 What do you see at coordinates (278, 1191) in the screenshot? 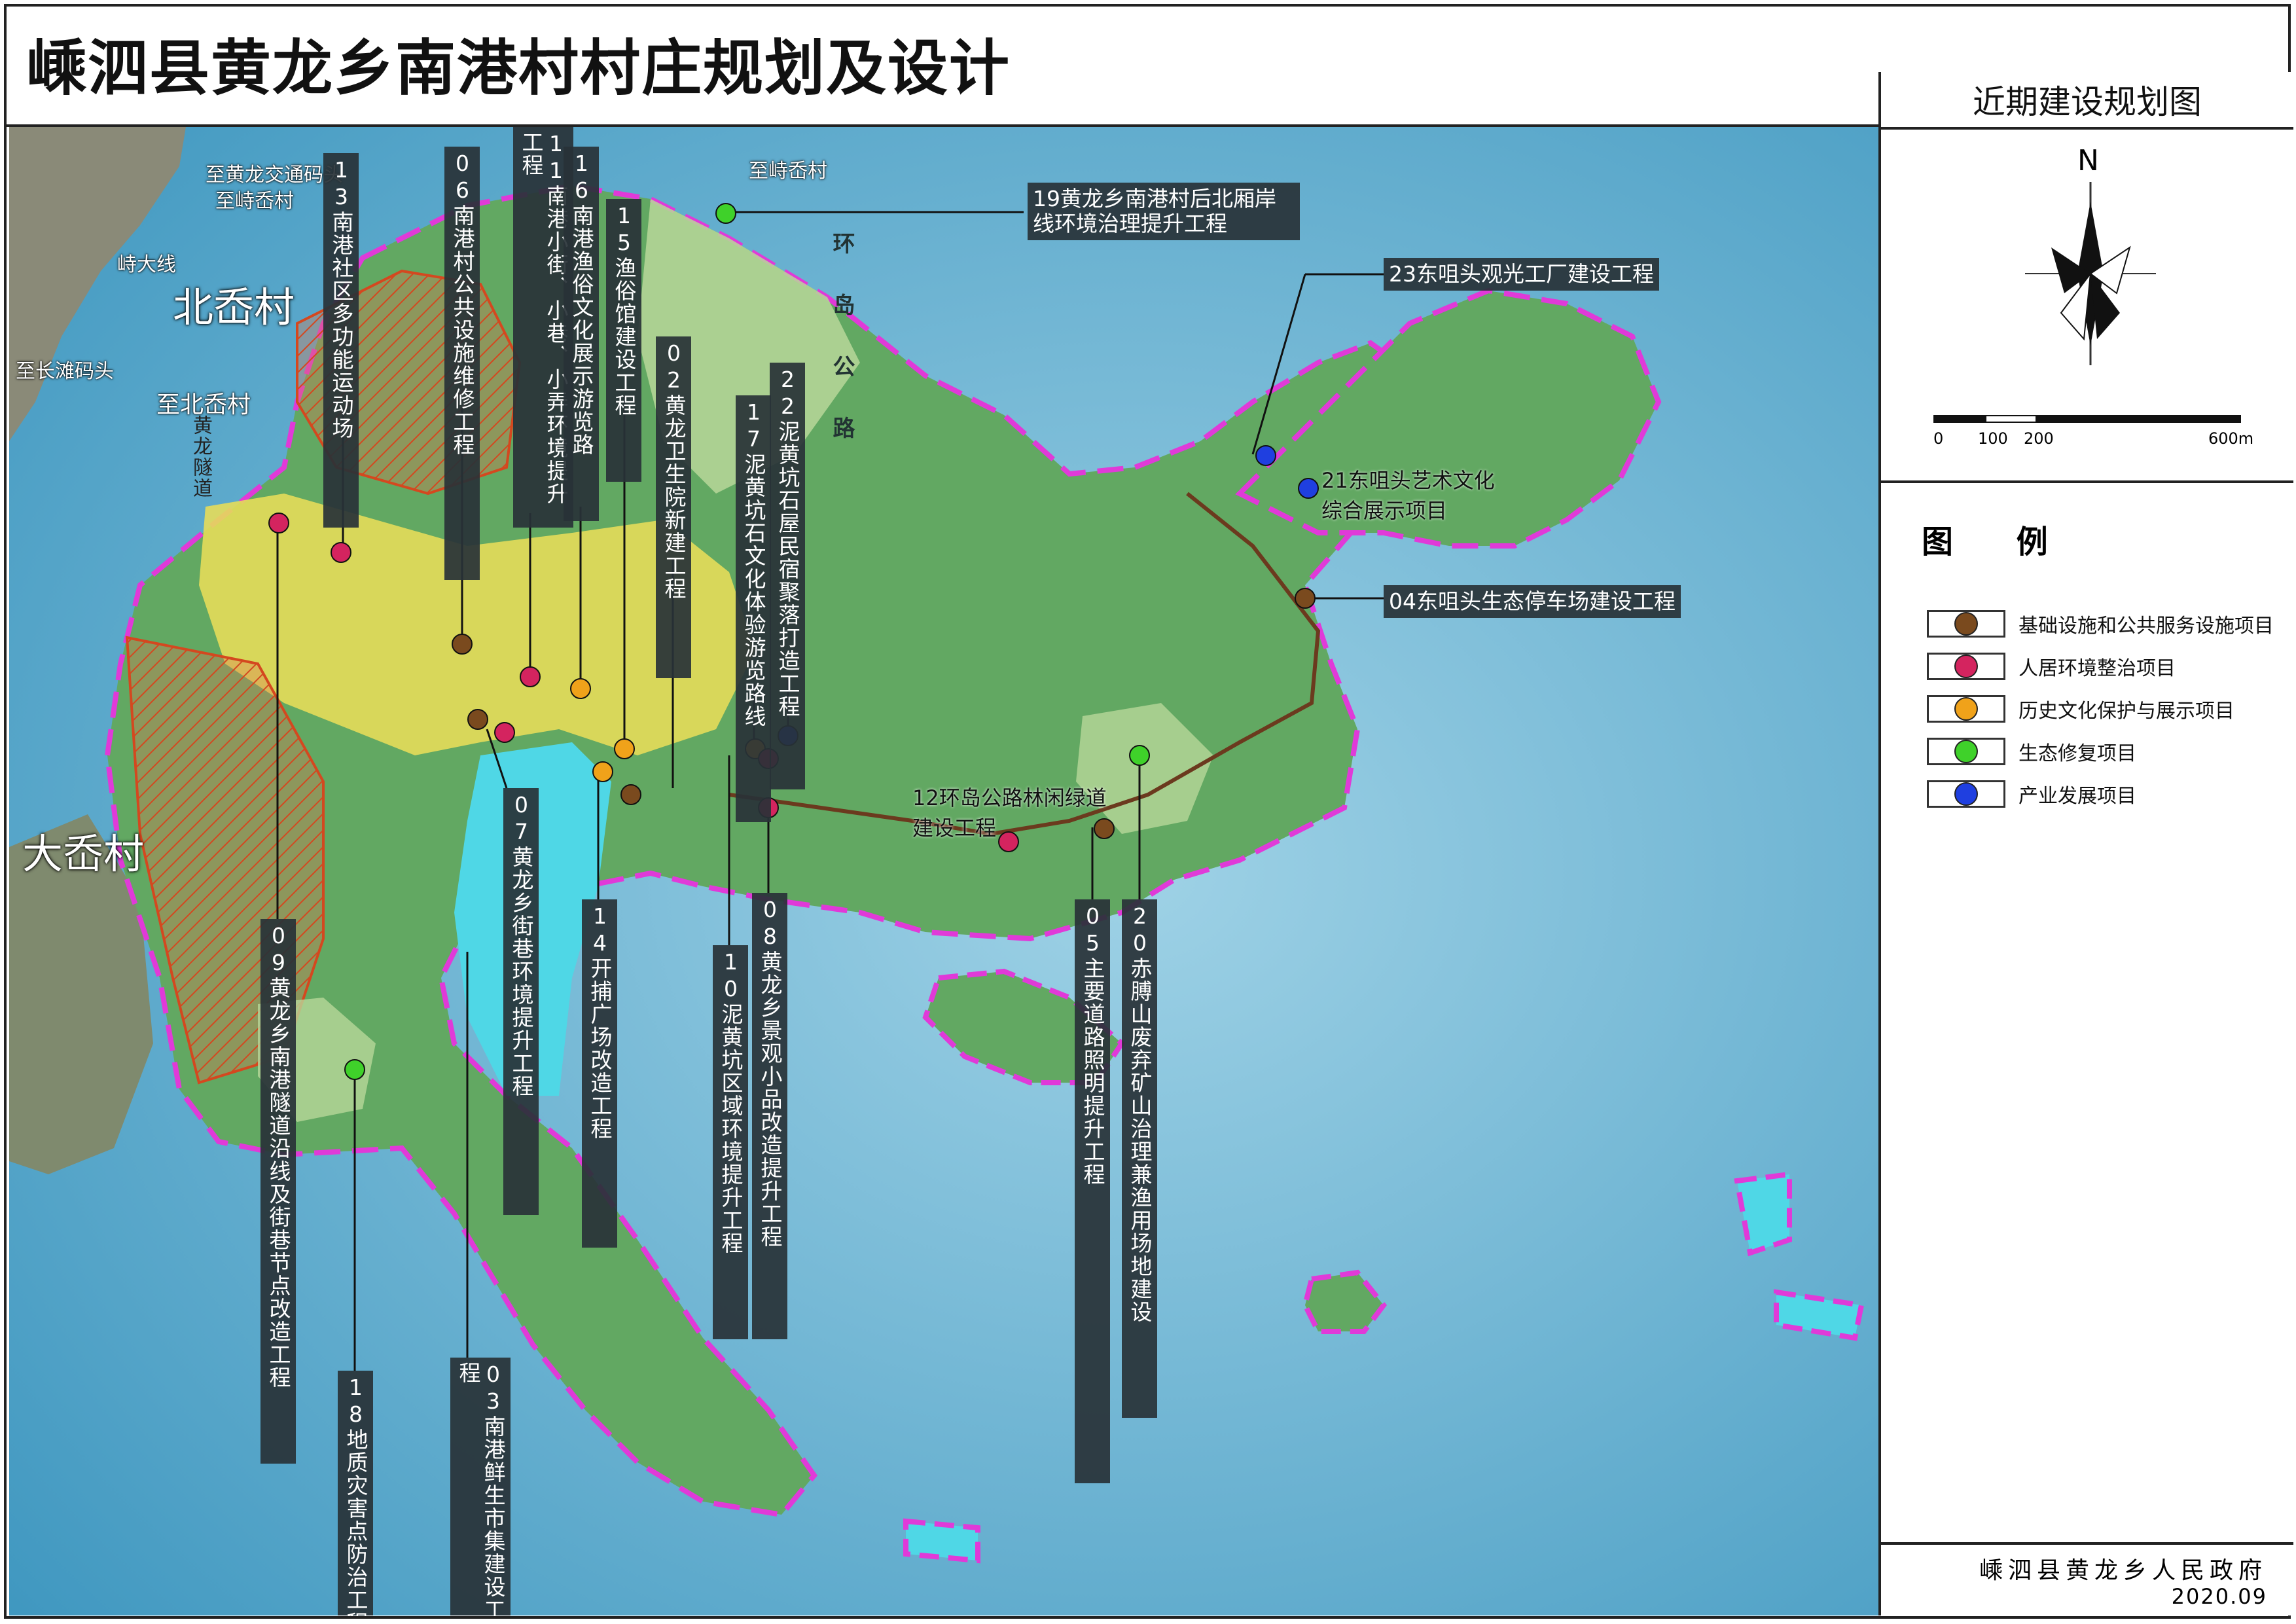
I see `project-label-09: 09黄龙乡南港隧道沿线及街巷节点改造工程` at bounding box center [278, 1191].